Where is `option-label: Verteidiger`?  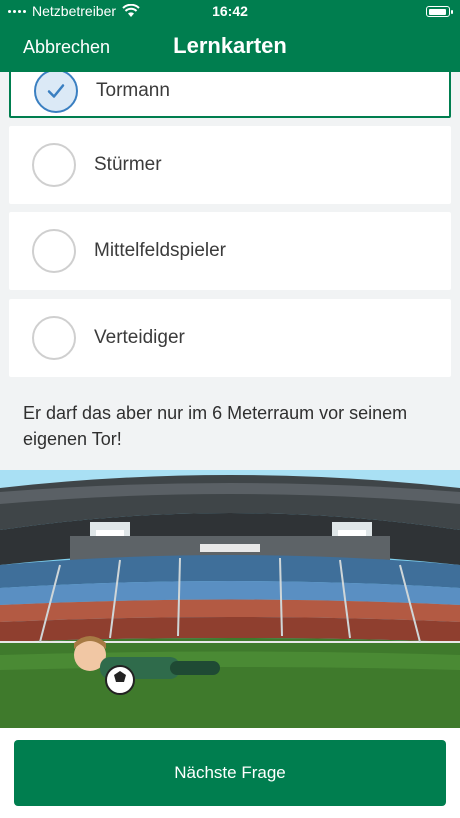 option-label: Verteidiger is located at coordinates (139, 337).